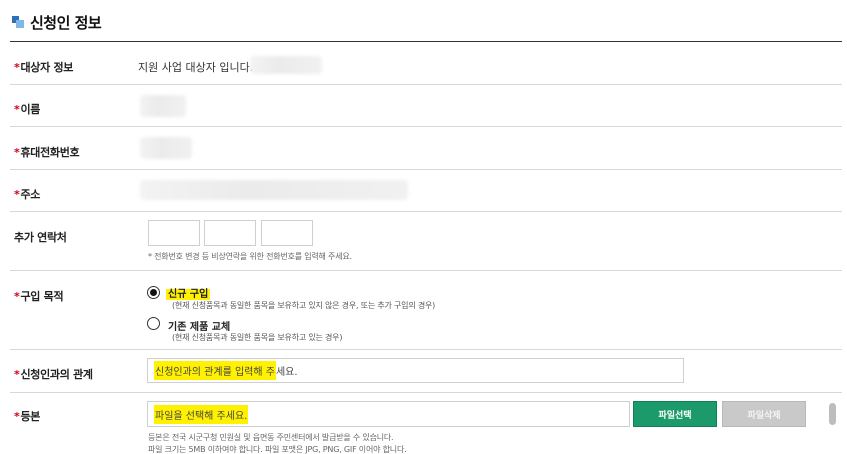 The height and width of the screenshot is (454, 847). I want to click on radio-replace-product, so click(153, 323).